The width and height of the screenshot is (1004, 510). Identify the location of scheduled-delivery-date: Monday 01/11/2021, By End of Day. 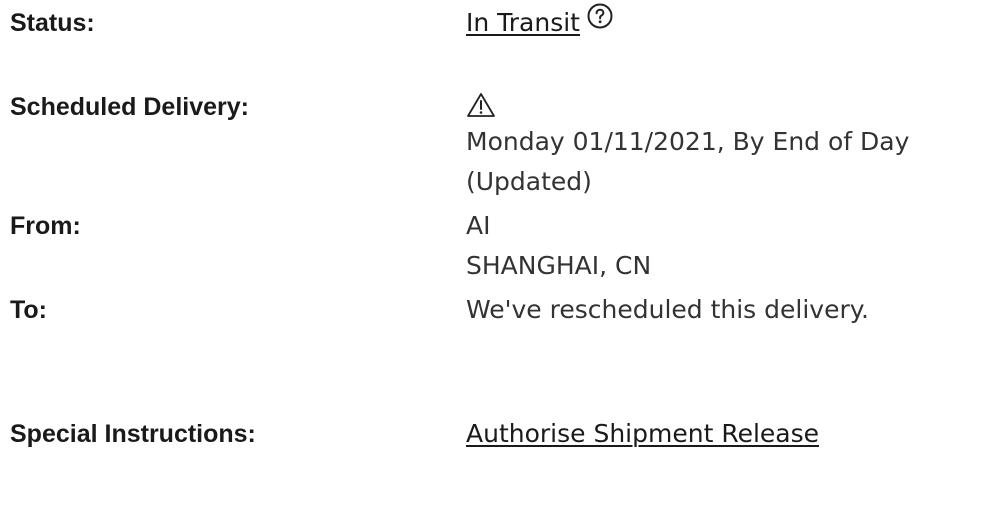
(688, 141).